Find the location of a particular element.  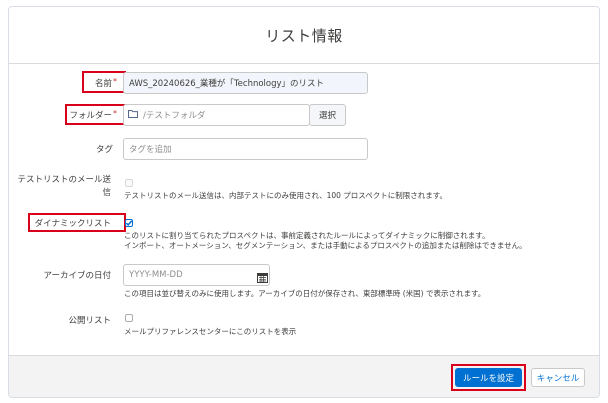

folder-label: フォルダー* is located at coordinates (93, 115).